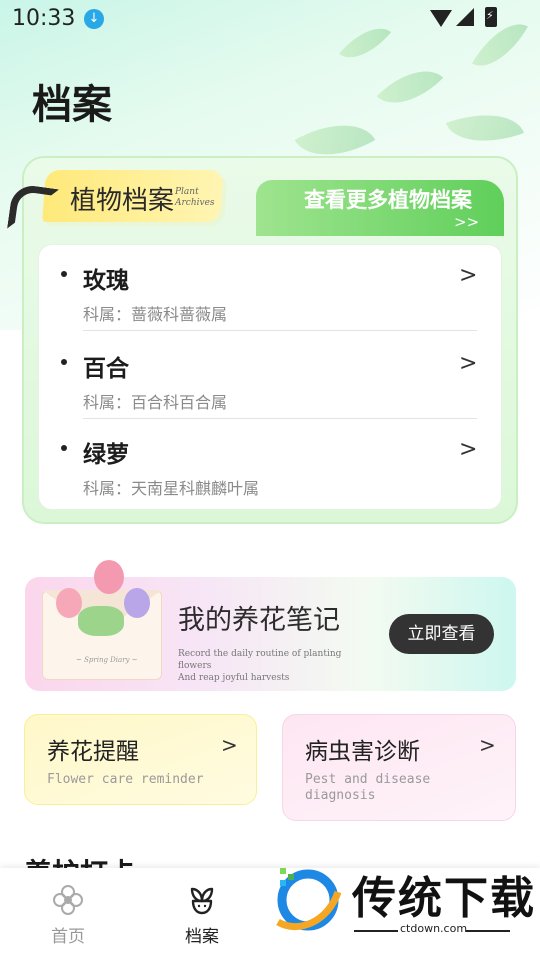  Describe the element at coordinates (137, 603) in the screenshot. I see `iris-illustration` at that location.